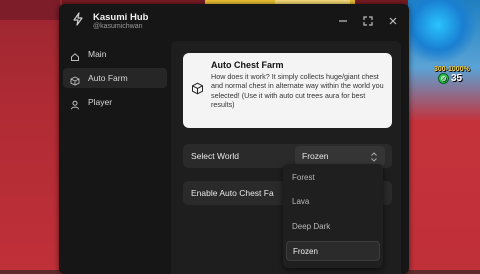  What do you see at coordinates (333, 251) in the screenshot?
I see `world-option-frozen: Frozen` at bounding box center [333, 251].